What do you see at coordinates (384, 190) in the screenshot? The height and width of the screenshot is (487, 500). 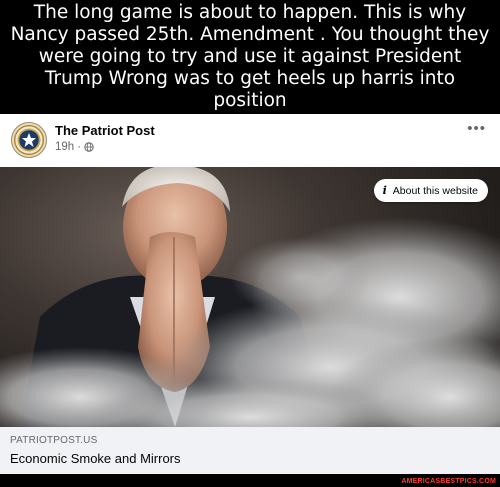 I see `info-icon: i` at bounding box center [384, 190].